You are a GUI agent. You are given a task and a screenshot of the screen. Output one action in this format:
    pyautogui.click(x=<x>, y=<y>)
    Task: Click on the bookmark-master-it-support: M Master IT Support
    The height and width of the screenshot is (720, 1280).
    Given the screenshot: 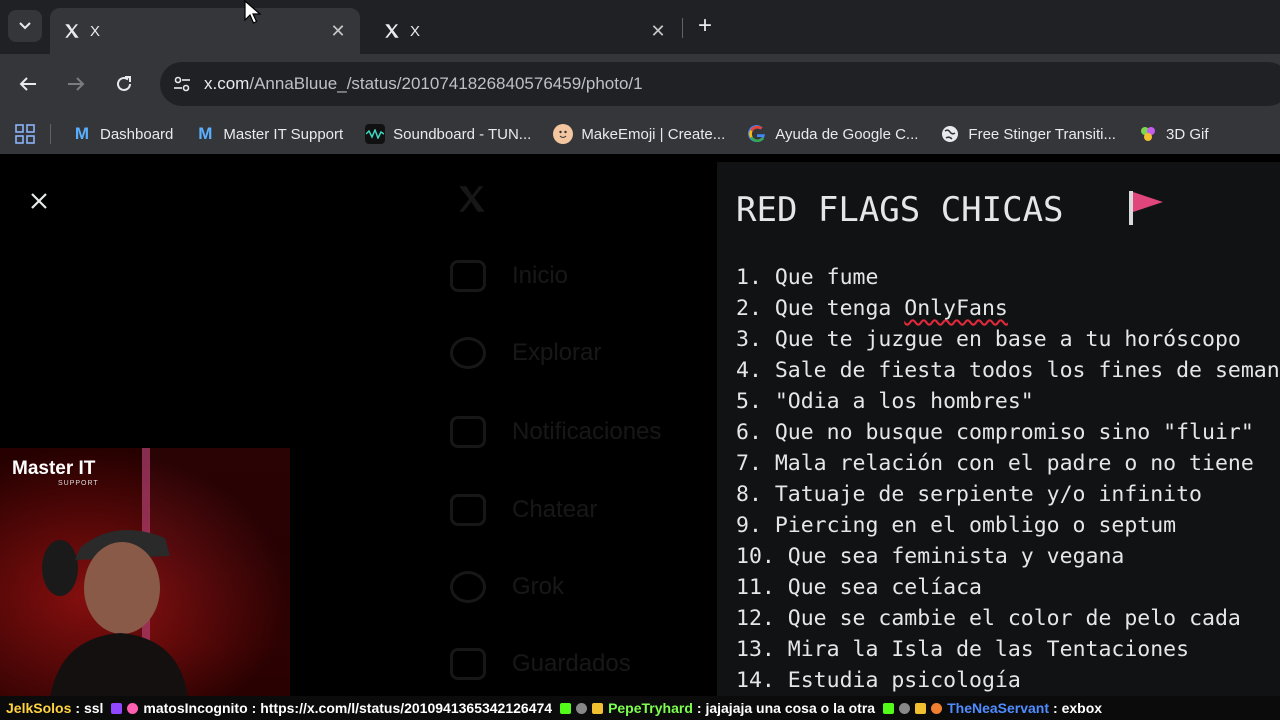 What is the action you would take?
    pyautogui.click(x=269, y=134)
    